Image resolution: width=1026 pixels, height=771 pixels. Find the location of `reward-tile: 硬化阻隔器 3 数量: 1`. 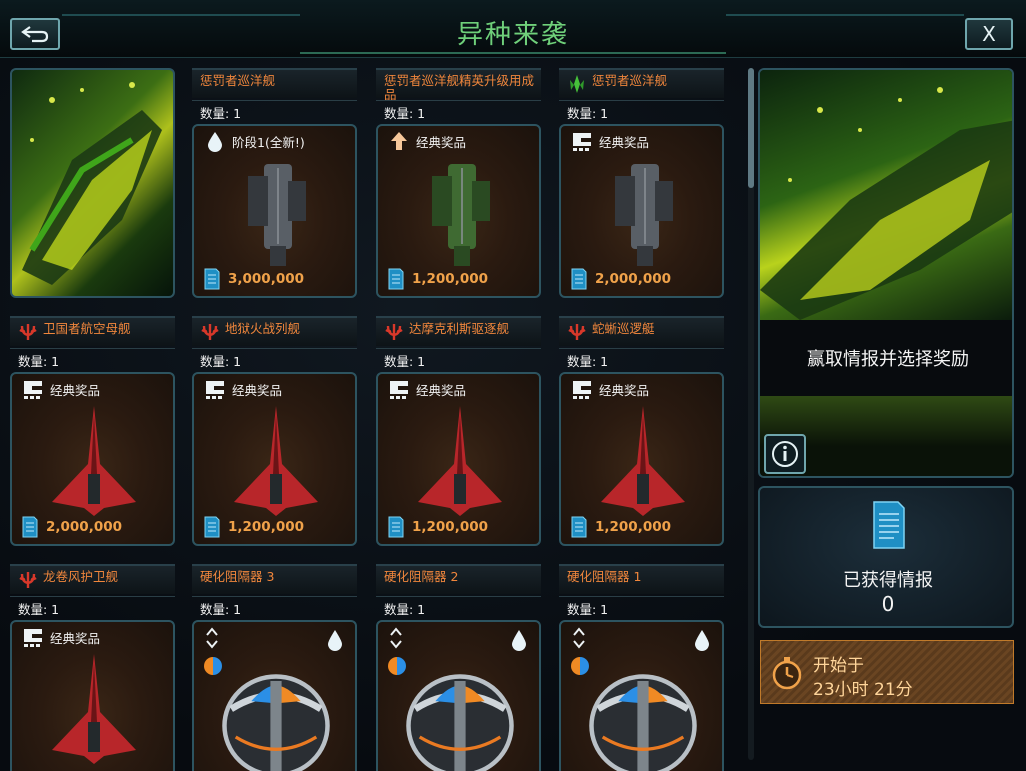

reward-tile: 硬化阻隔器 3 数量: 1 is located at coordinates (274, 667).